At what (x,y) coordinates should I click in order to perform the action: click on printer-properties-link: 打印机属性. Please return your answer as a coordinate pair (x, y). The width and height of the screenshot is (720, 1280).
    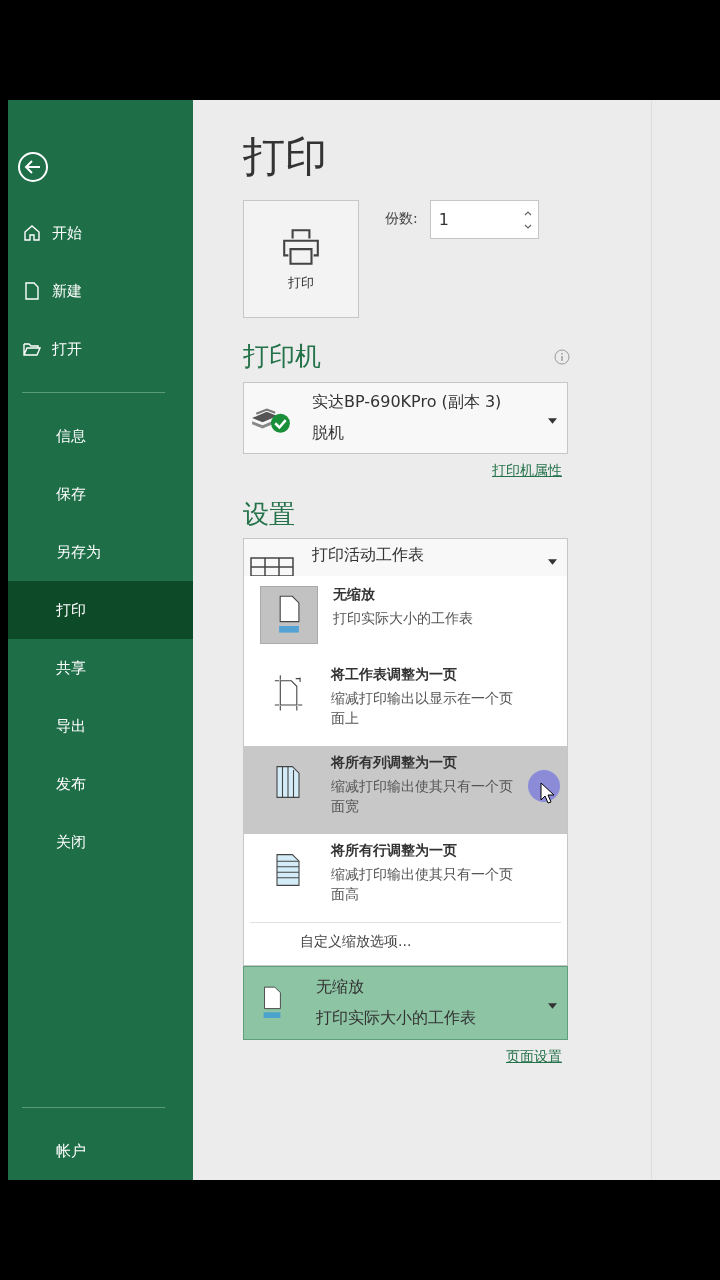
    Looking at the image, I should click on (405, 471).